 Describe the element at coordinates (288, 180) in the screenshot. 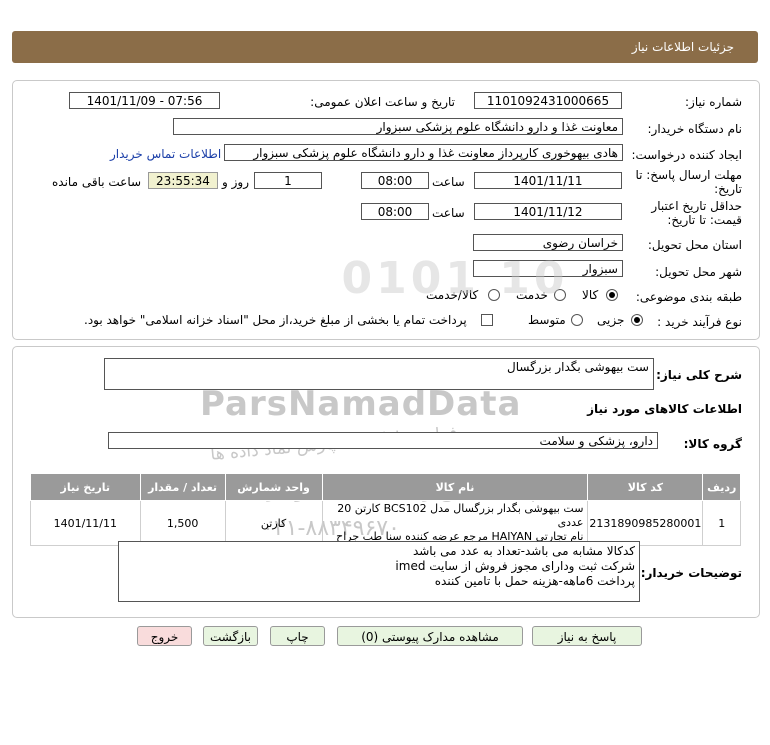

I see `days-remaining-field: 1` at that location.